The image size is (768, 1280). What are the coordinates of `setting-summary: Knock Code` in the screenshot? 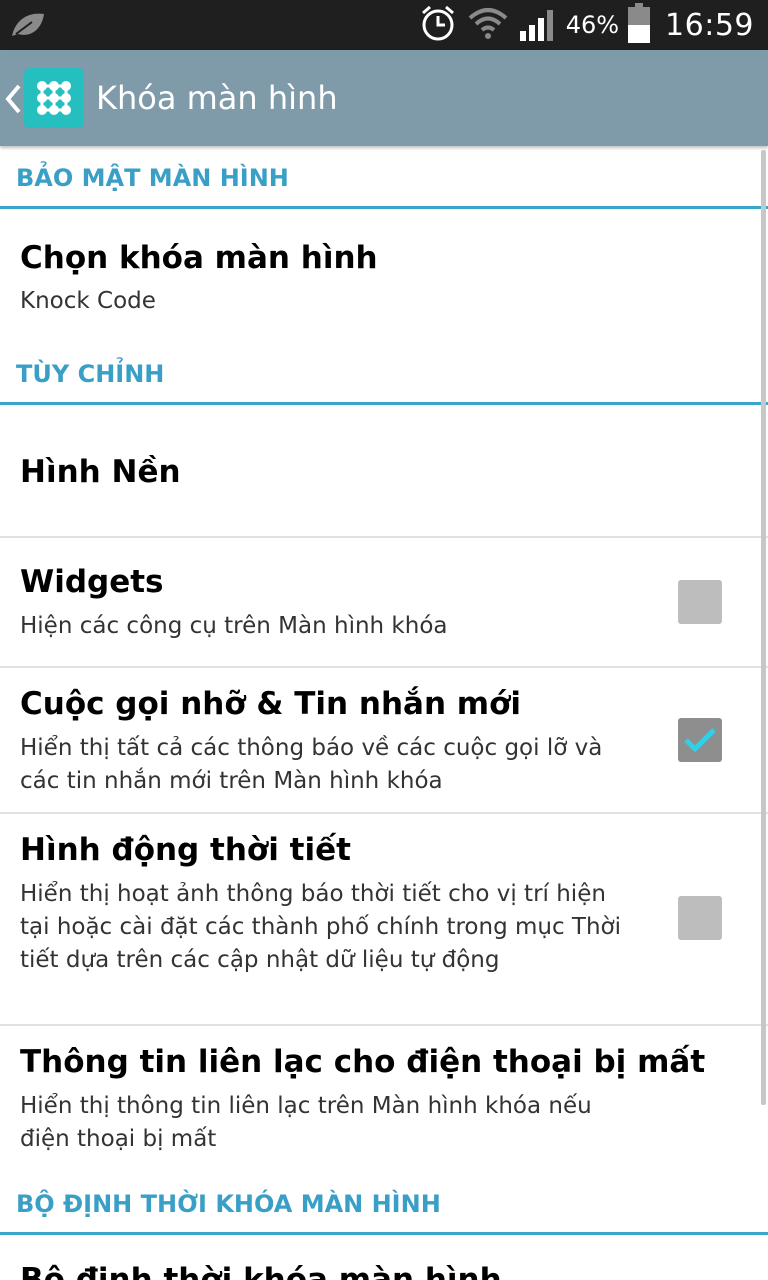 It's located at (88, 301).